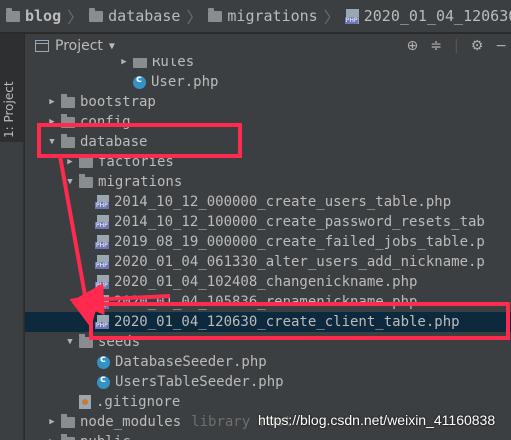 Image resolution: width=511 pixels, height=440 pixels. Describe the element at coordinates (268, 122) in the screenshot. I see `tree-row: ▶ config` at that location.